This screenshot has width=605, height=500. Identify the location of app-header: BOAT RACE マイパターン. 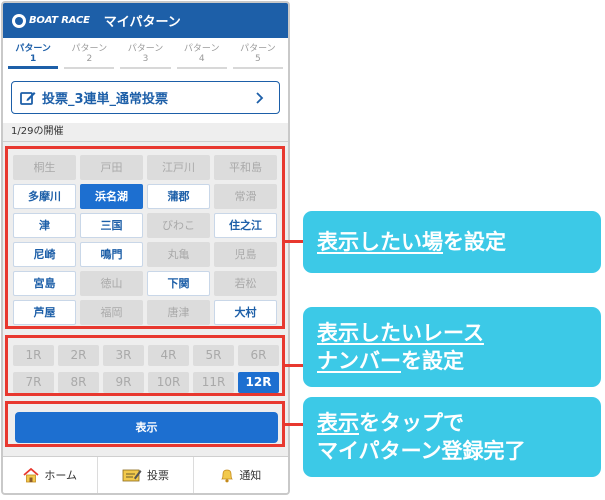
(145, 20).